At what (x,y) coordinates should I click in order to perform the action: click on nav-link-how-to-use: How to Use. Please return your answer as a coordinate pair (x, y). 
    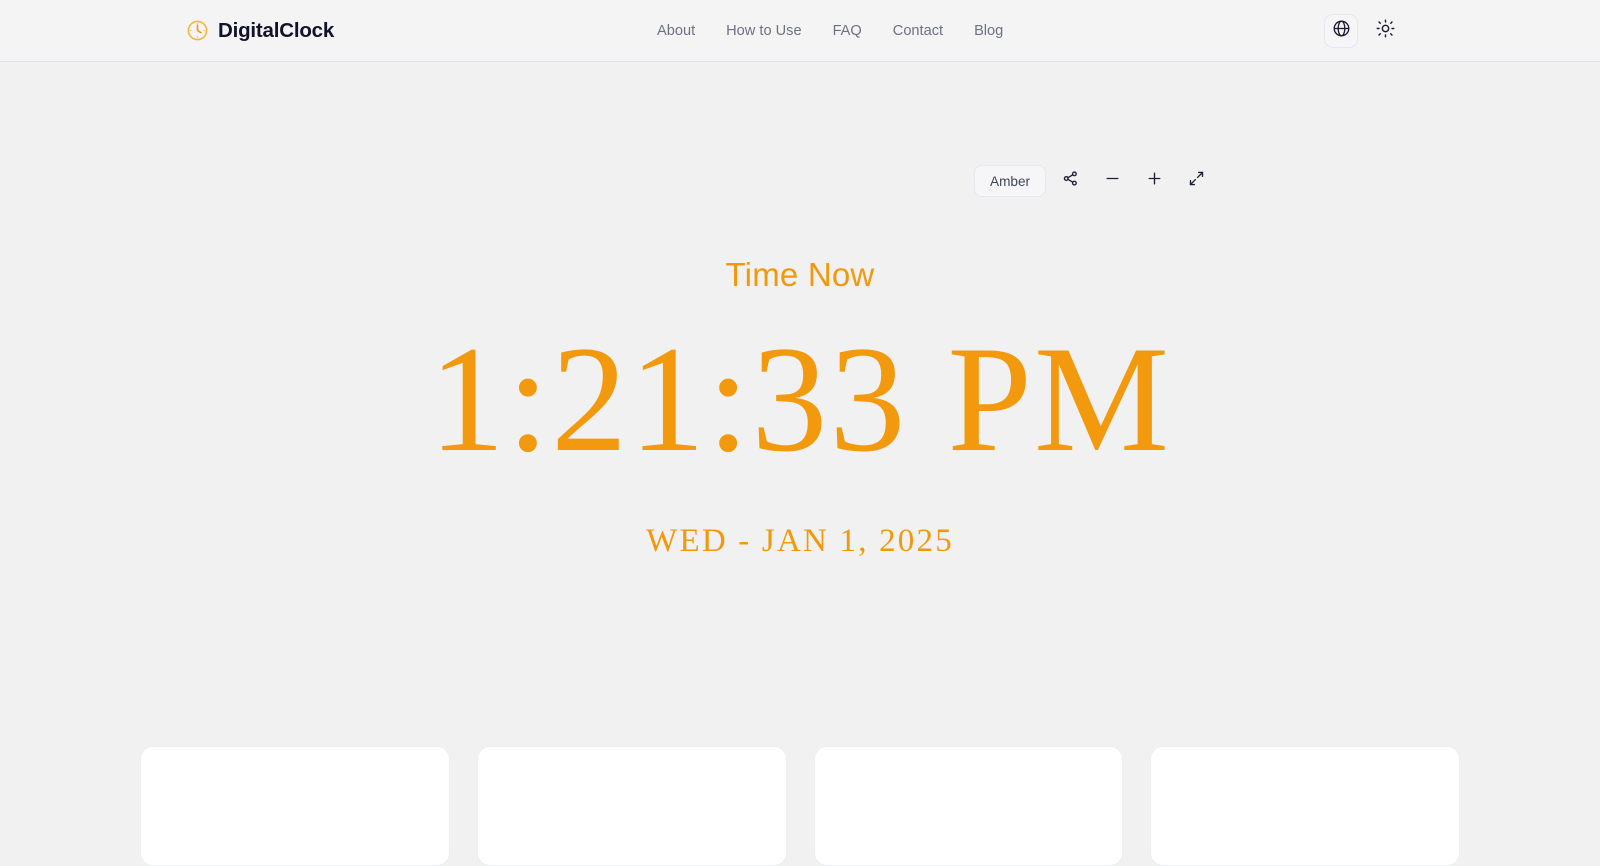
    Looking at the image, I should click on (763, 31).